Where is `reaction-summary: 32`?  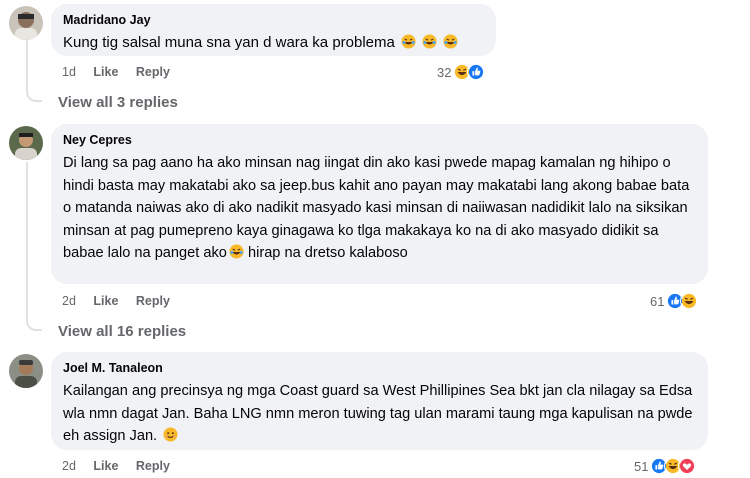
reaction-summary: 32 is located at coordinates (461, 72).